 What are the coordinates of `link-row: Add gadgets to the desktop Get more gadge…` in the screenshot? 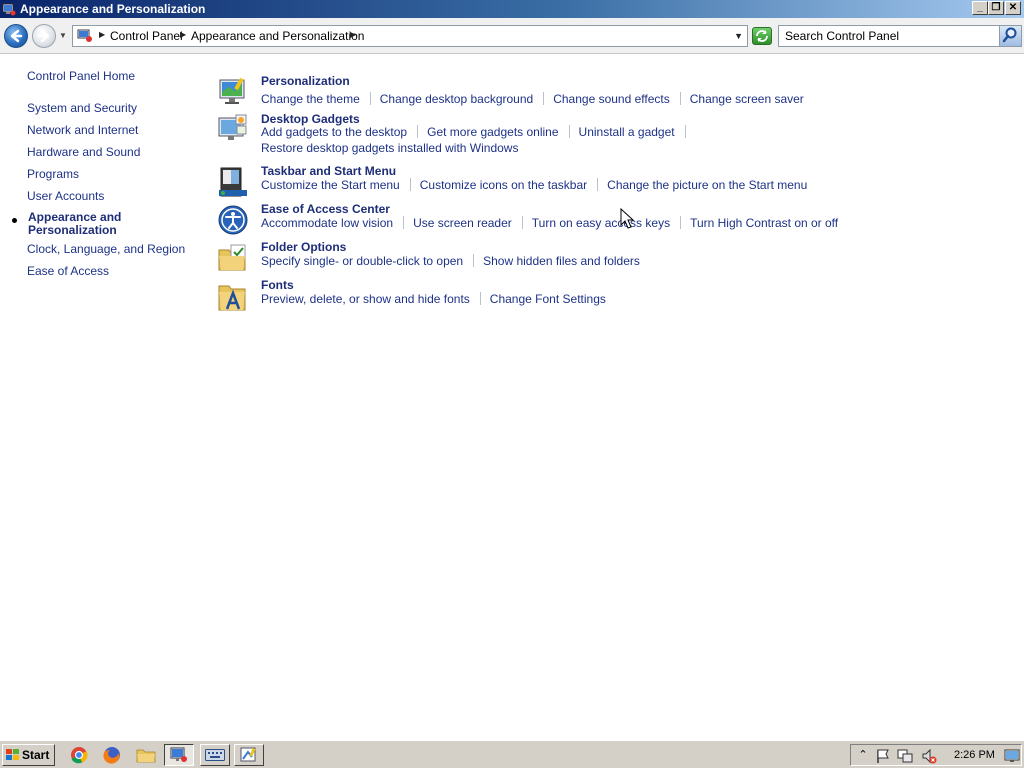 It's located at (478, 132).